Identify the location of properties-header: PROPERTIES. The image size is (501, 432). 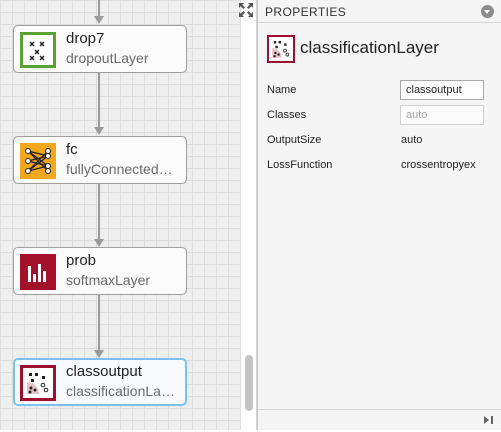
(379, 11).